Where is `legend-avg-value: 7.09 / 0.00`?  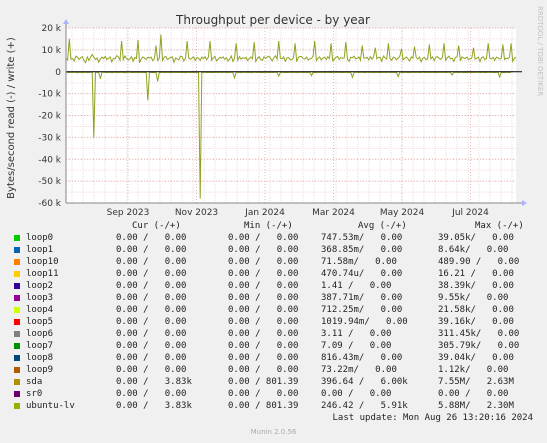 legend-avg-value: 7.09 / 0.00 is located at coordinates (356, 346).